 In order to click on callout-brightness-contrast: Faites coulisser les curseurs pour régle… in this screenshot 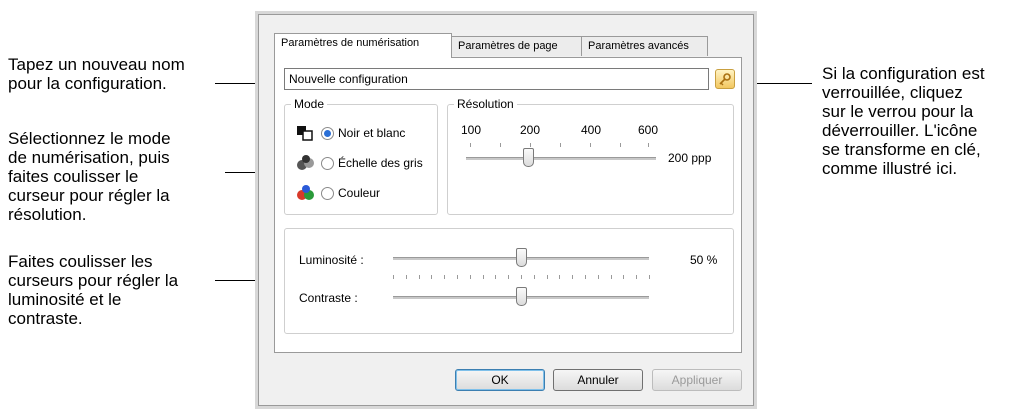, I will do `click(93, 290)`.